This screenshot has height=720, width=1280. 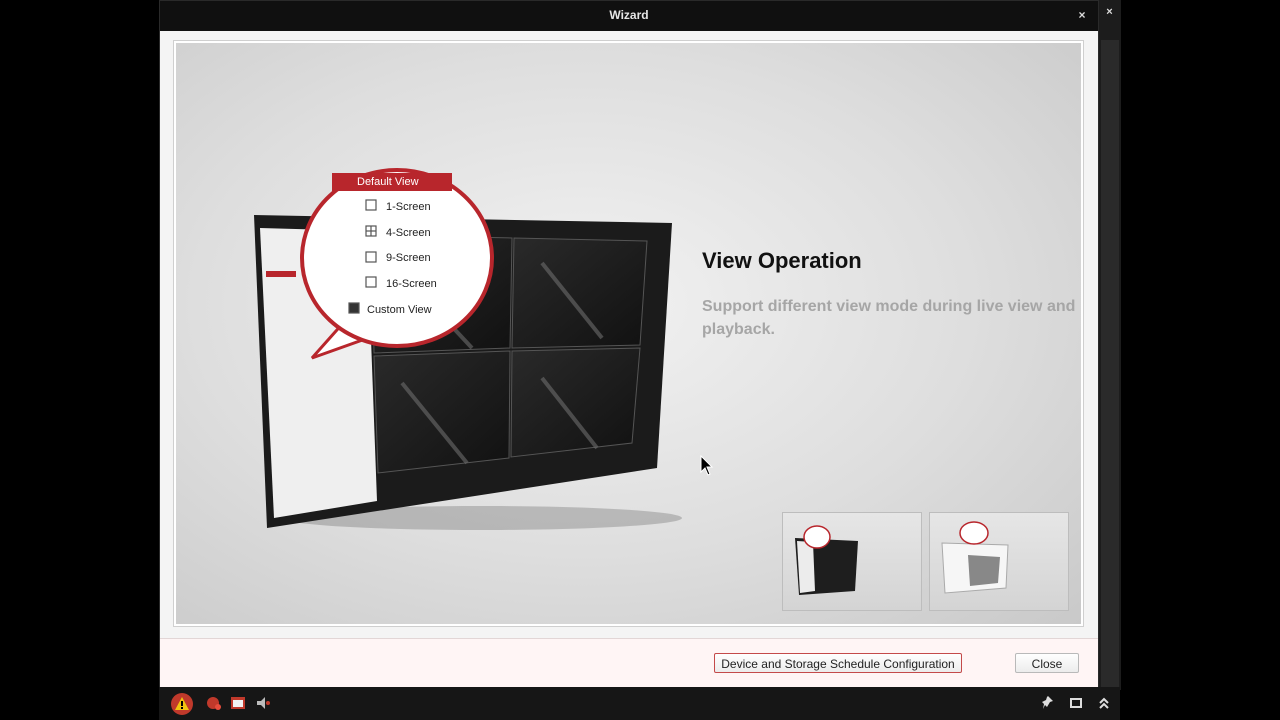 I want to click on slide-heading: View Operation, so click(x=782, y=260).